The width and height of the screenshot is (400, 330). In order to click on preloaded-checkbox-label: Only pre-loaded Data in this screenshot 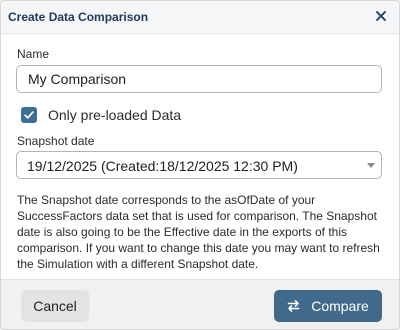, I will do `click(115, 115)`.